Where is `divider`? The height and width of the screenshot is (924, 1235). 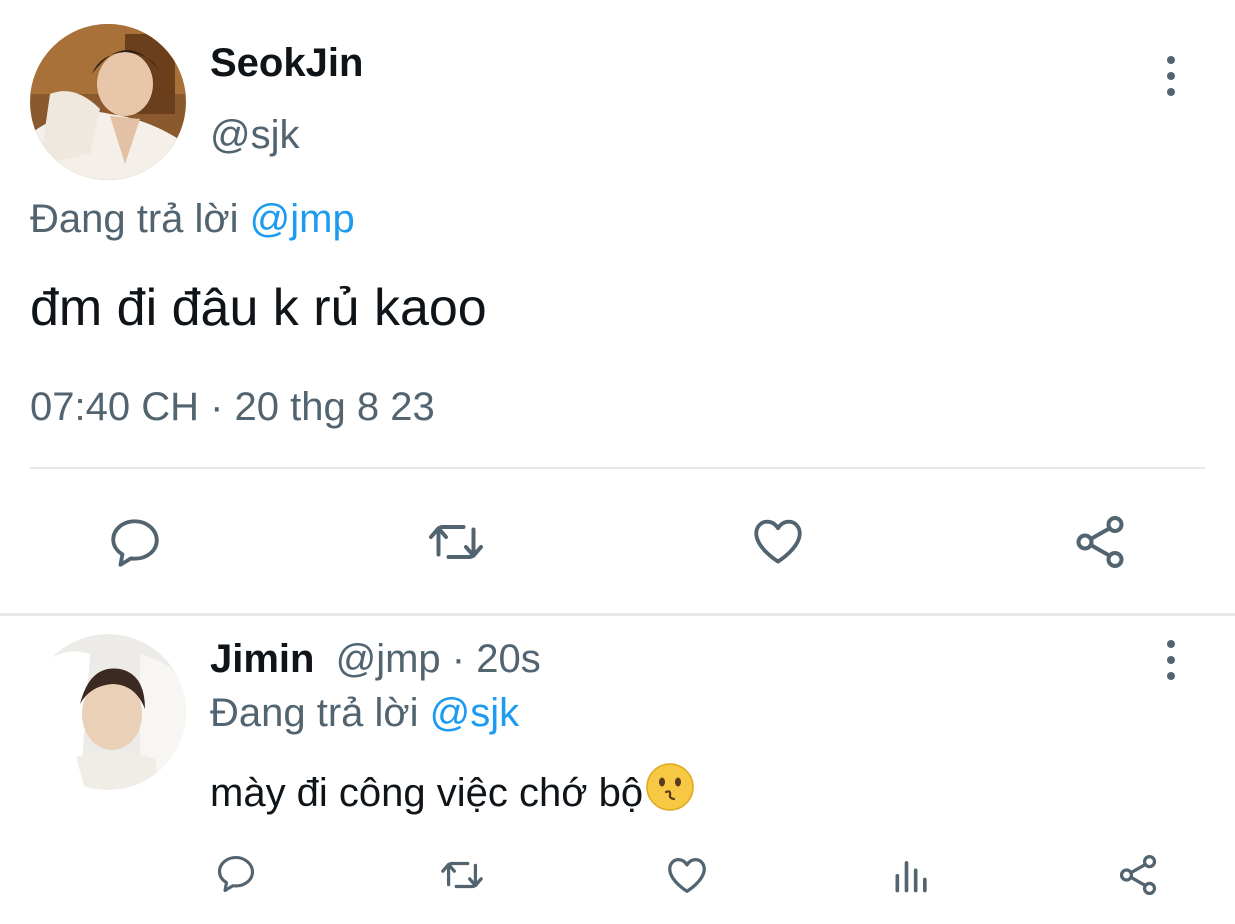
divider is located at coordinates (617, 468).